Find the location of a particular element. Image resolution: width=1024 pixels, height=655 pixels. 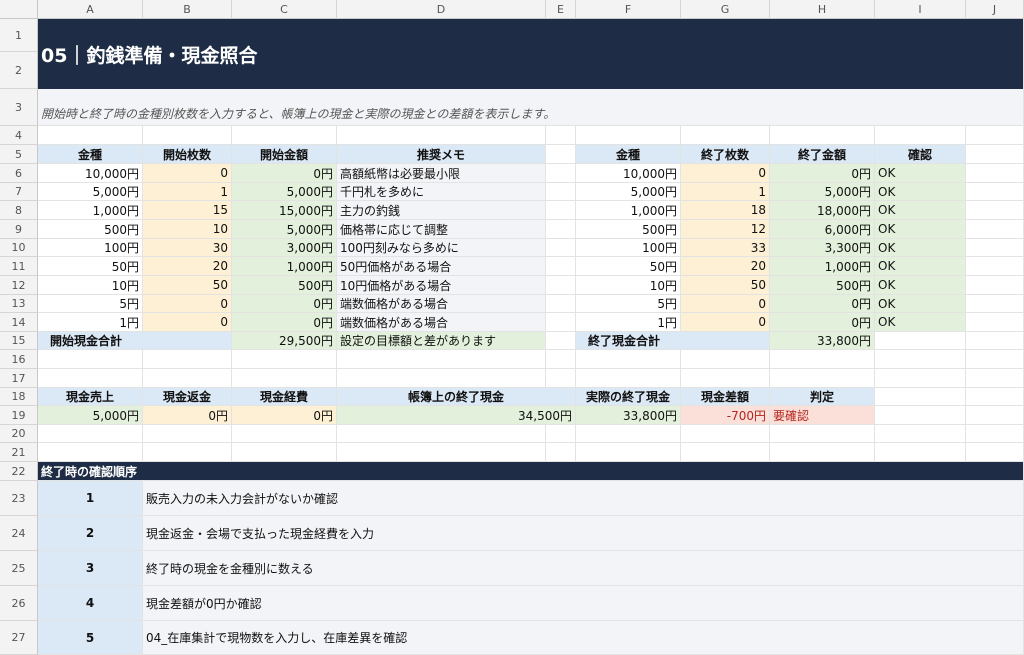

start-amount: 5,000円 is located at coordinates (284, 229).